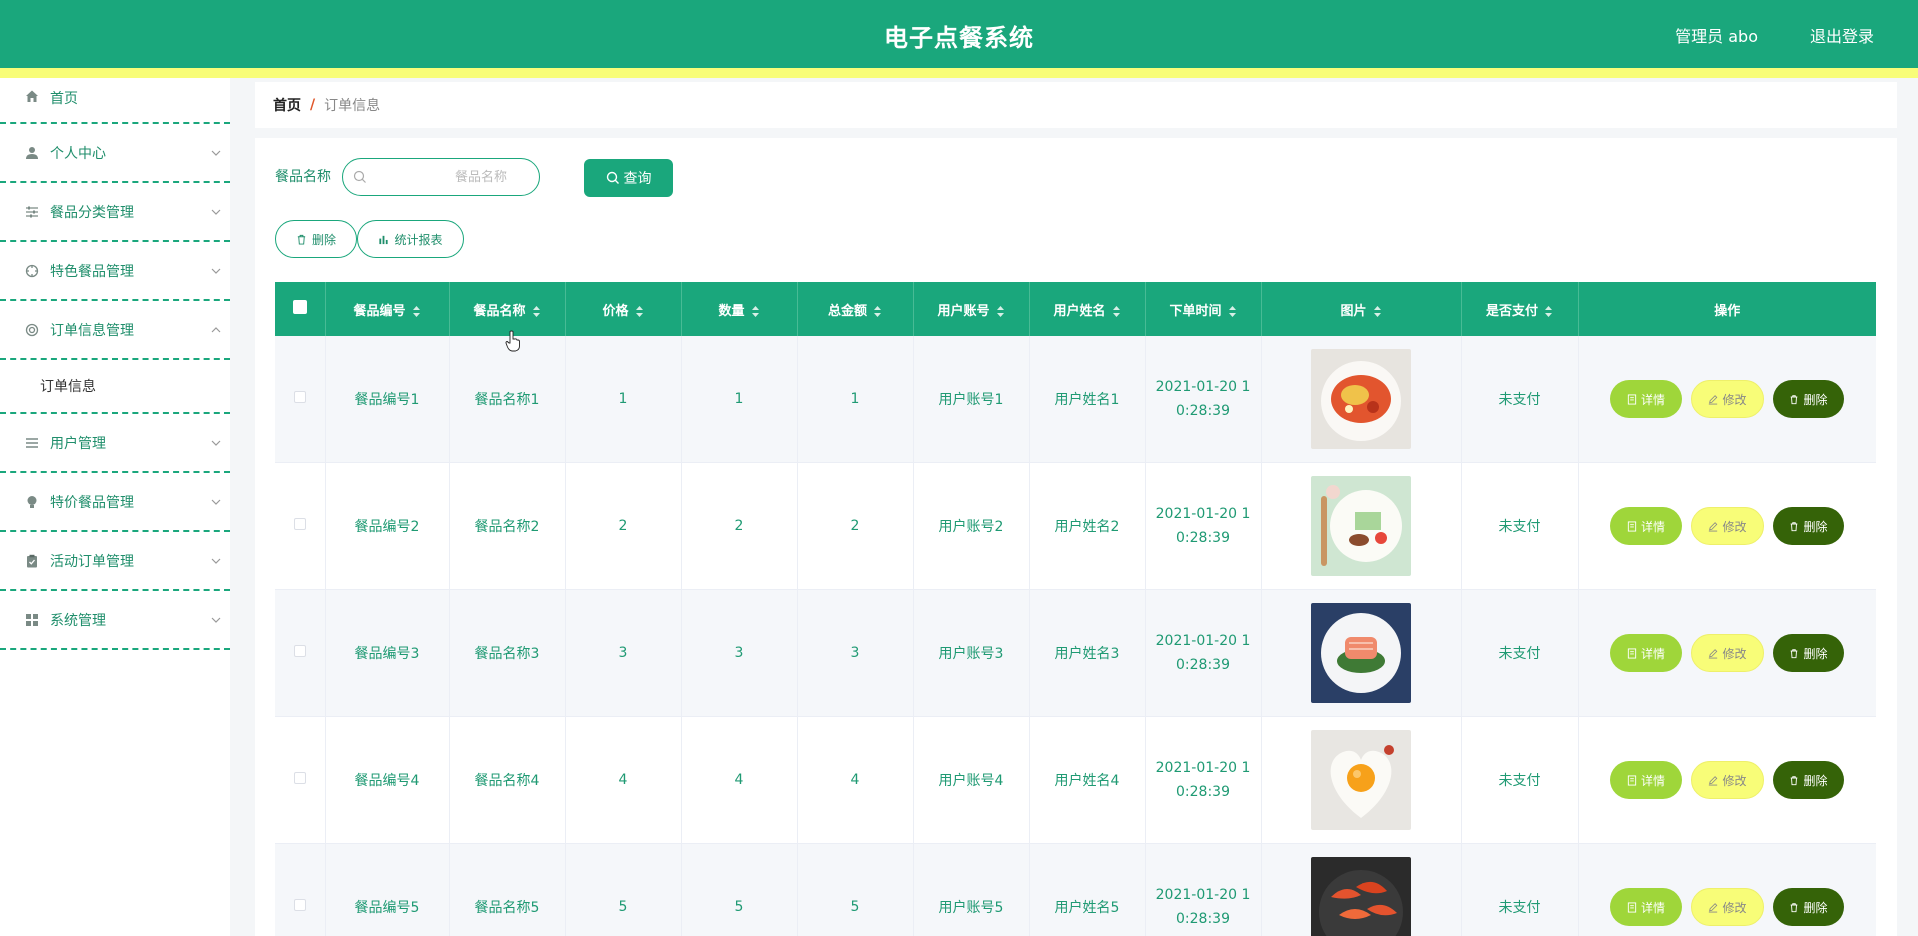  What do you see at coordinates (1087, 309) in the screenshot?
I see `column-header-username: 用户姓名` at bounding box center [1087, 309].